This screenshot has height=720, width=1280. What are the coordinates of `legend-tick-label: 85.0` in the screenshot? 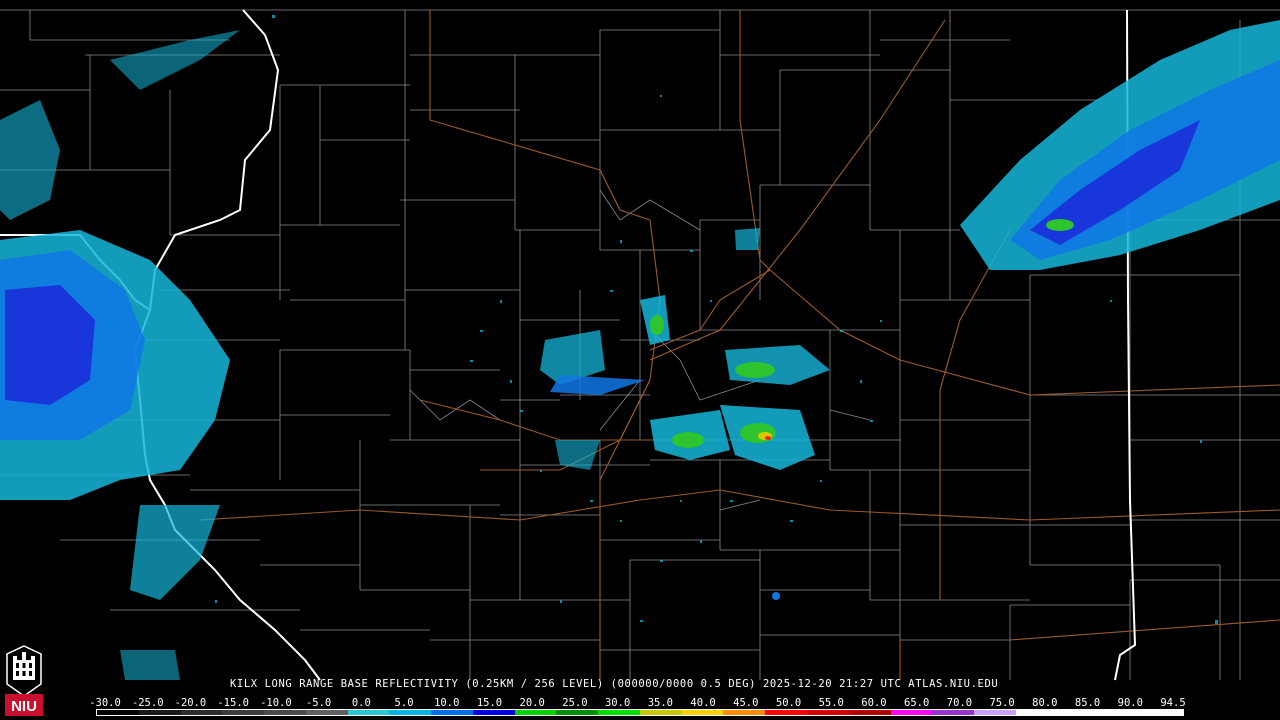 It's located at (1087, 703).